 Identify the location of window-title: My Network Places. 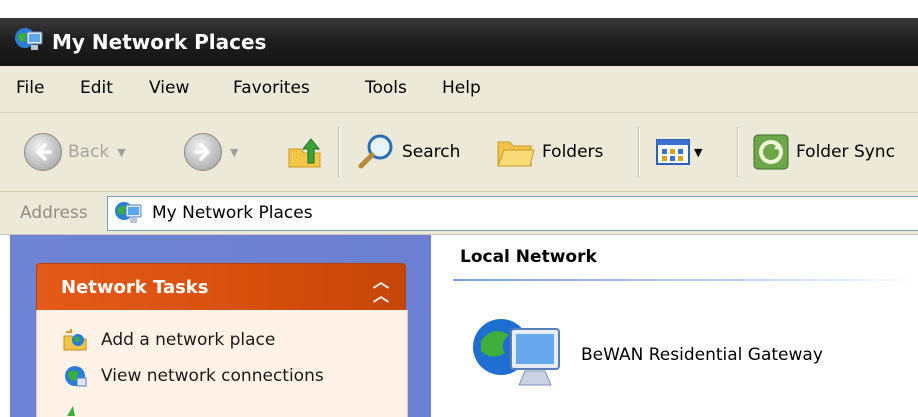
(159, 42).